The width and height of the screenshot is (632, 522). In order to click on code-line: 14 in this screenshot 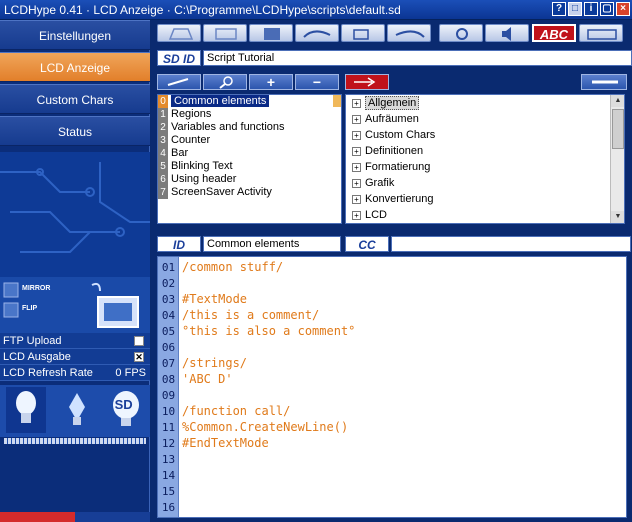, I will do `click(170, 475)`.